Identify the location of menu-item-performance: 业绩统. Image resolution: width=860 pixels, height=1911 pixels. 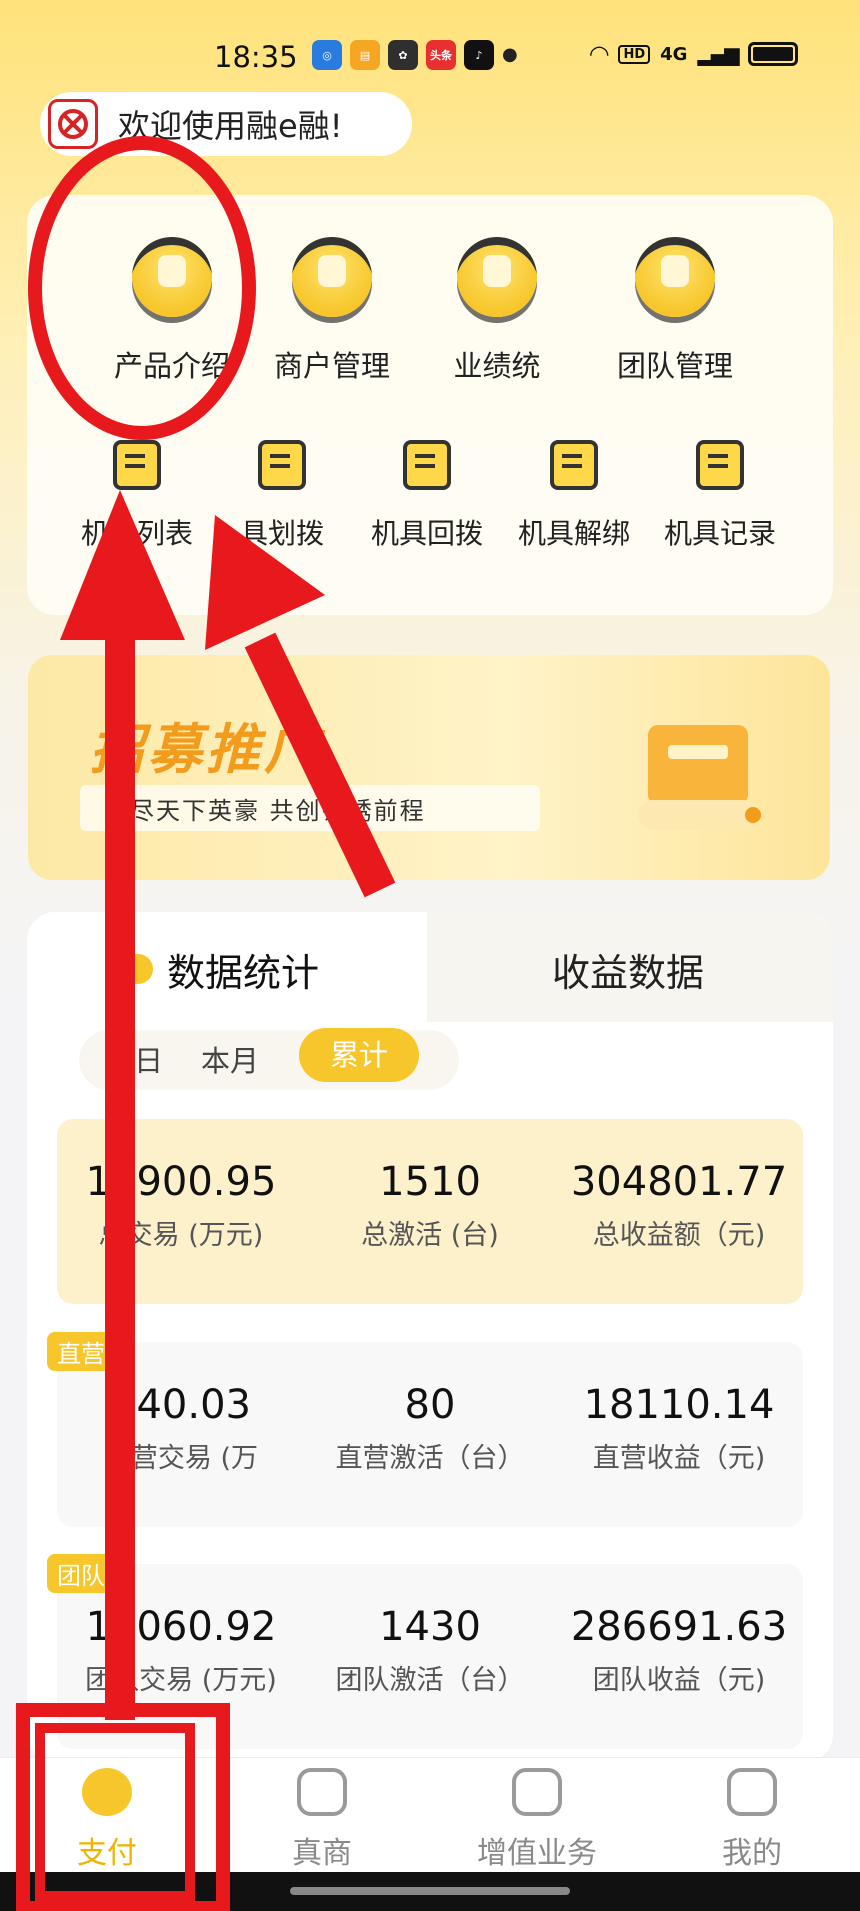
(497, 311).